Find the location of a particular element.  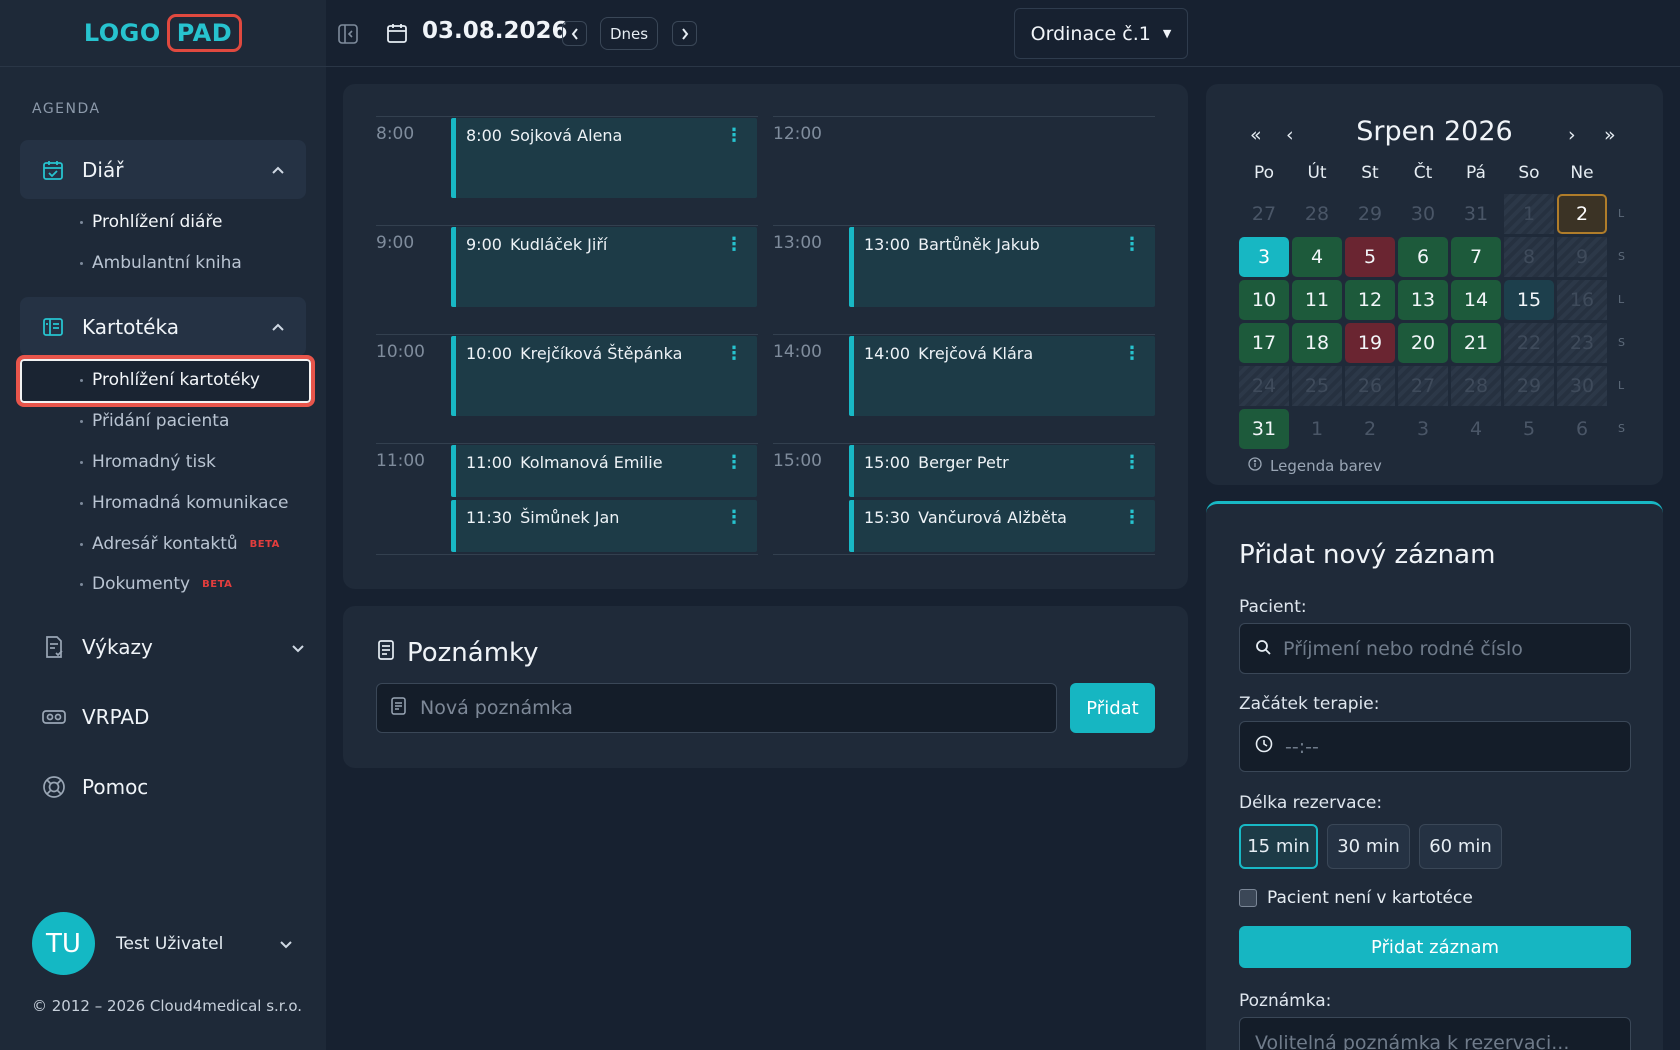

calendar-day: 17 is located at coordinates (1264, 343).